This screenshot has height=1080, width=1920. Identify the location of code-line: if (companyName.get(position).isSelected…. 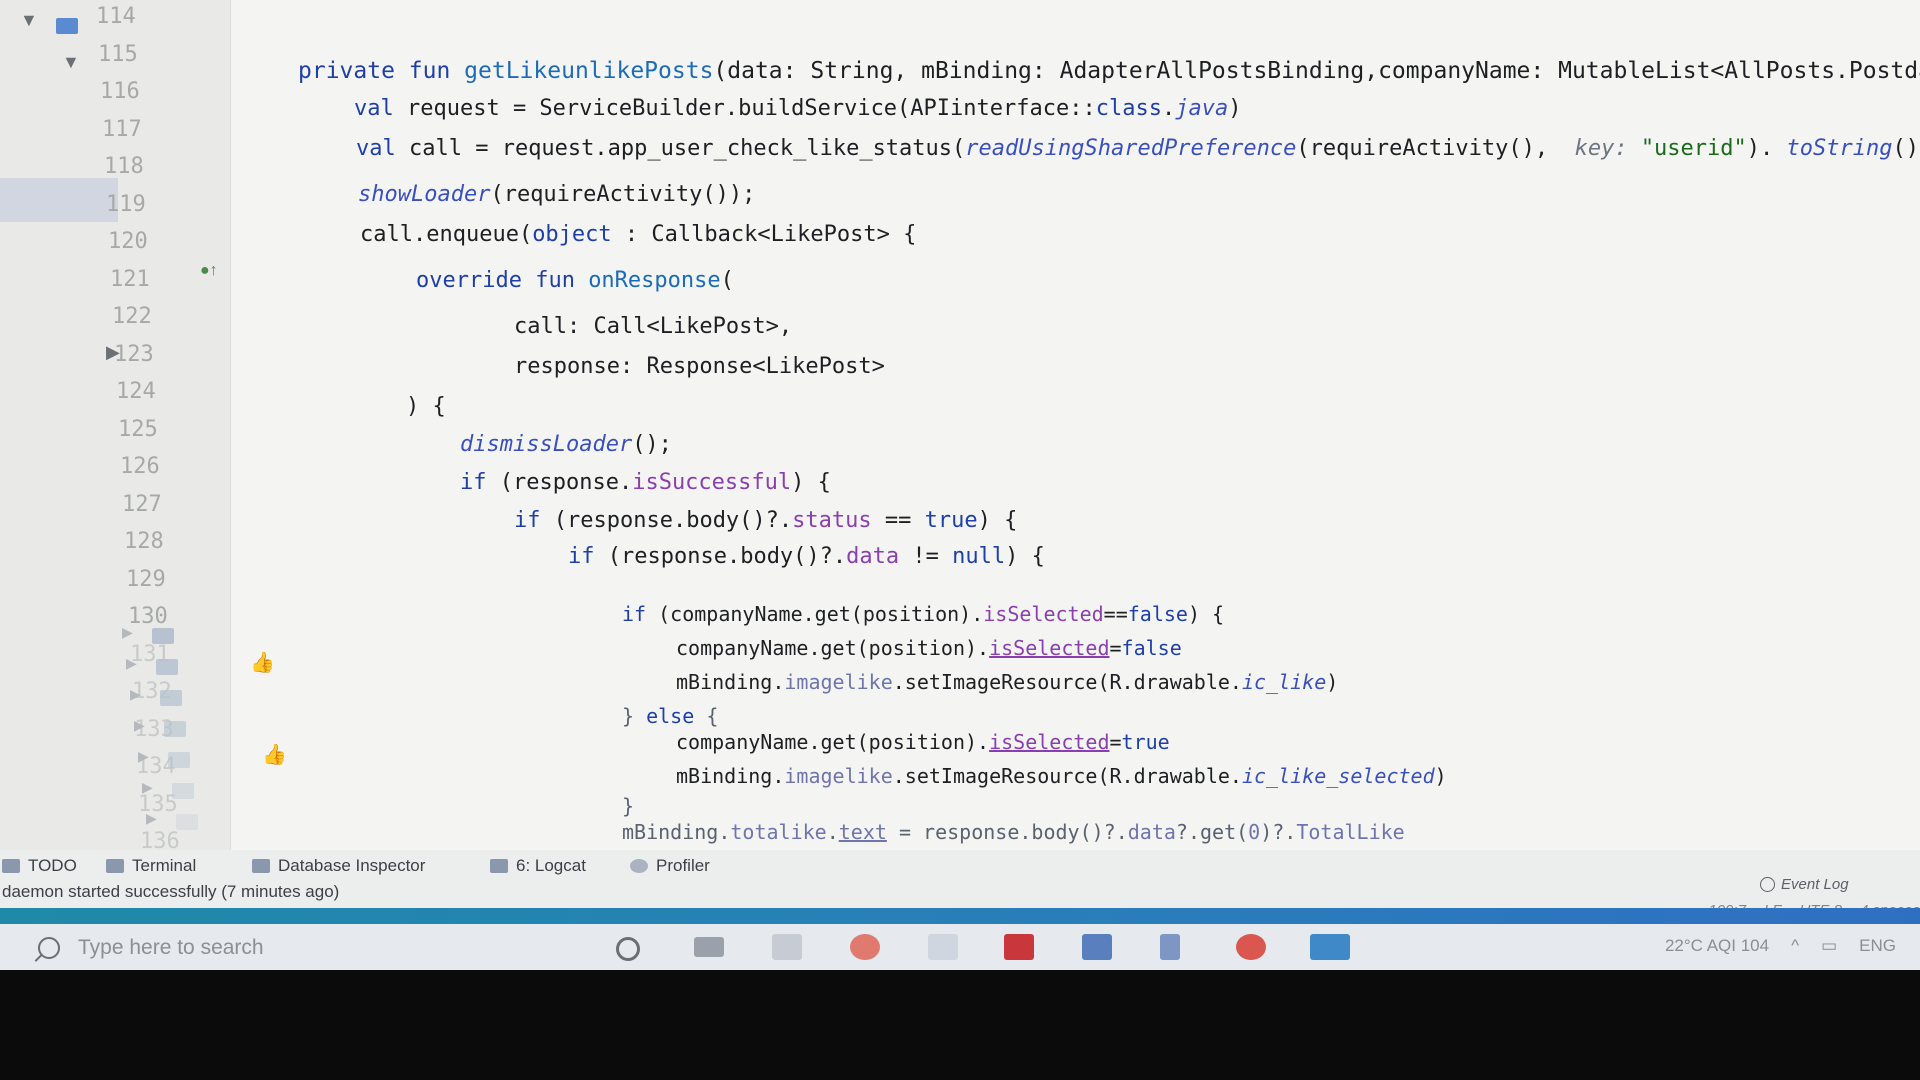
(923, 614).